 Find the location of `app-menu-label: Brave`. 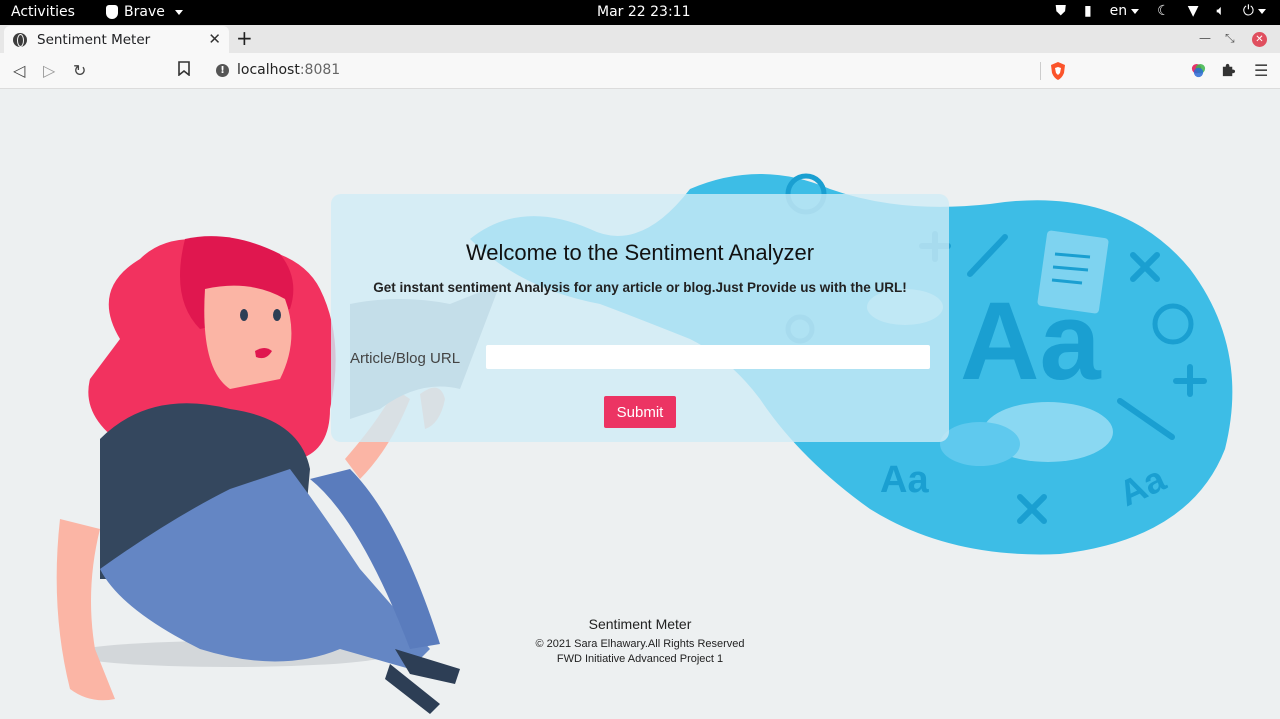

app-menu-label: Brave is located at coordinates (144, 12).